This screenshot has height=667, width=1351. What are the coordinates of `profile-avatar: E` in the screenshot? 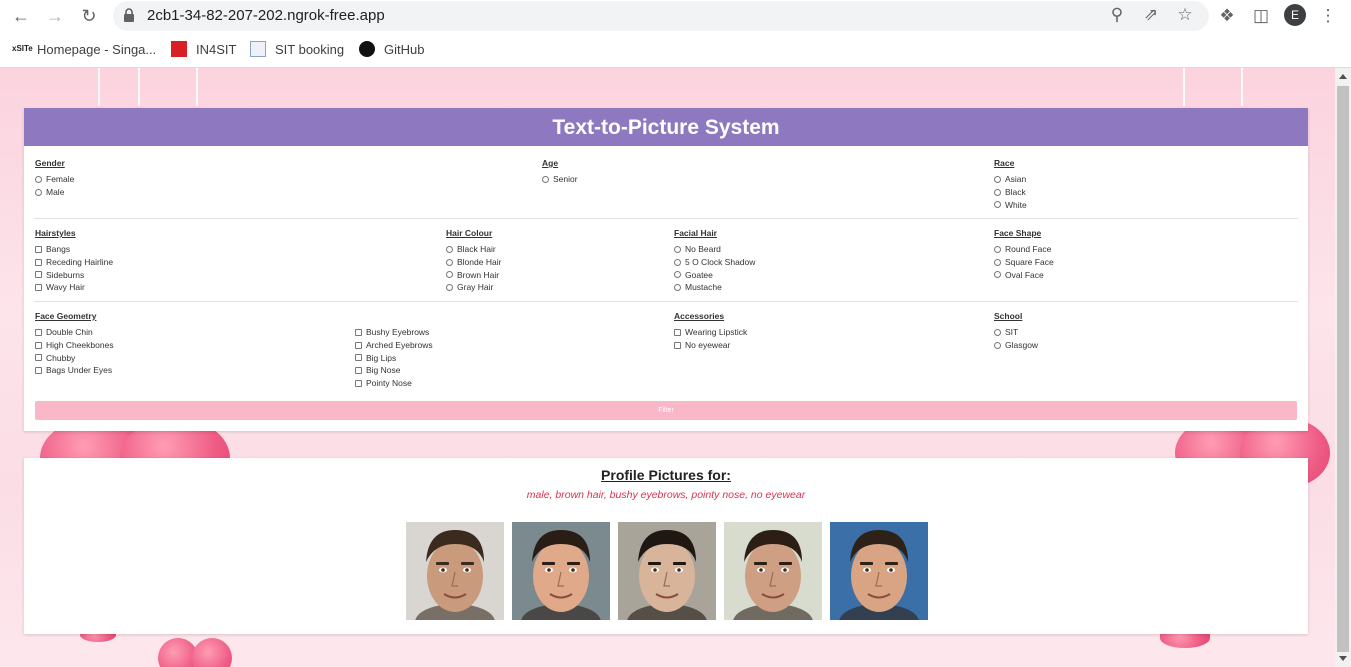 It's located at (1295, 15).